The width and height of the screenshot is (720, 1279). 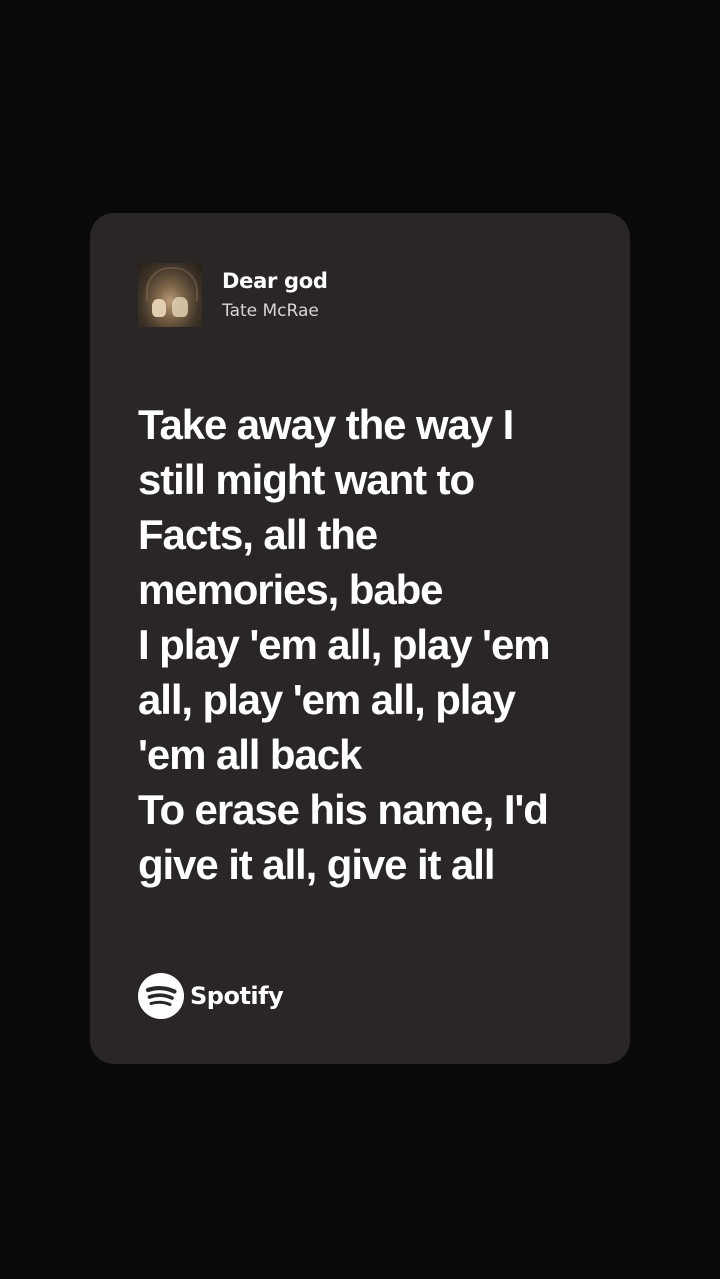 I want to click on album-art-arch, so click(x=172, y=284).